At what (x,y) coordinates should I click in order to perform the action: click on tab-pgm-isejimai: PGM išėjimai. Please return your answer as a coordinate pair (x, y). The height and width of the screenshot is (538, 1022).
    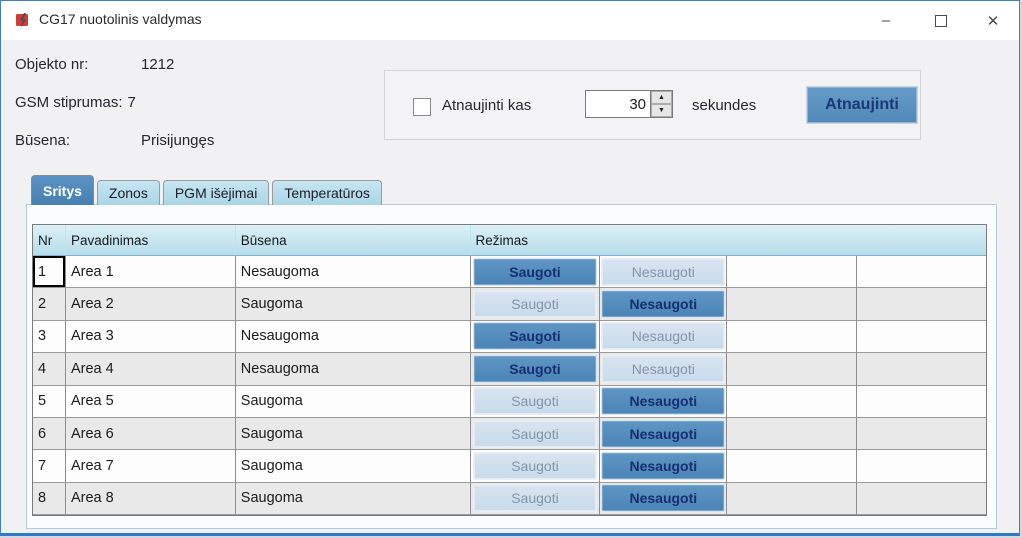
    Looking at the image, I should click on (216, 192).